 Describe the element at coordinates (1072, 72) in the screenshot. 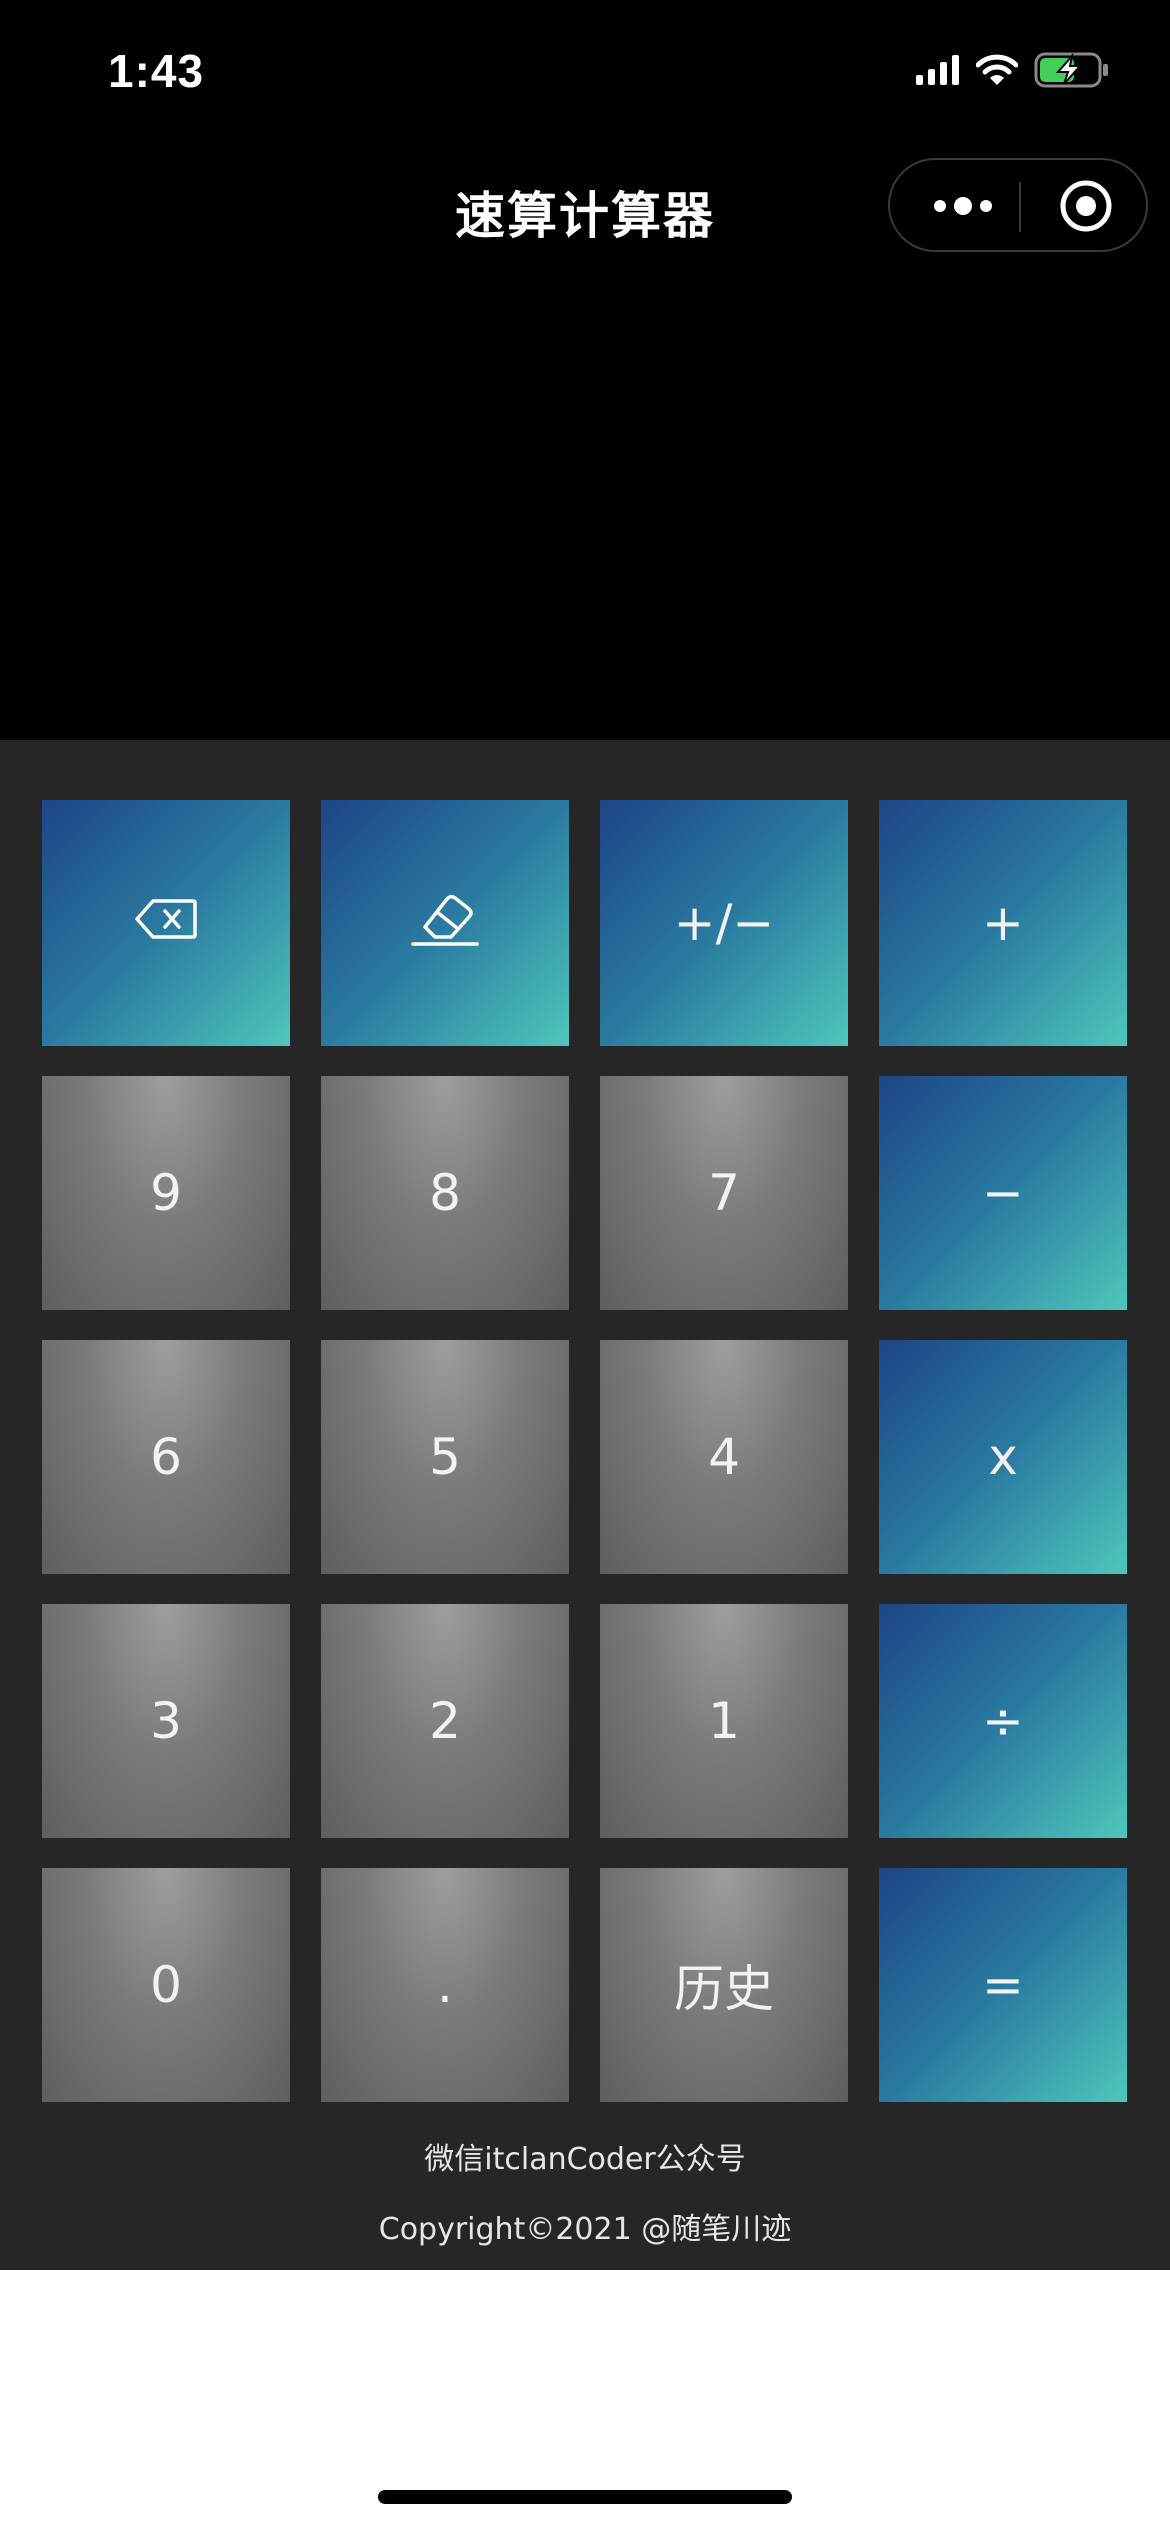

I see `battery-charging-icon` at that location.